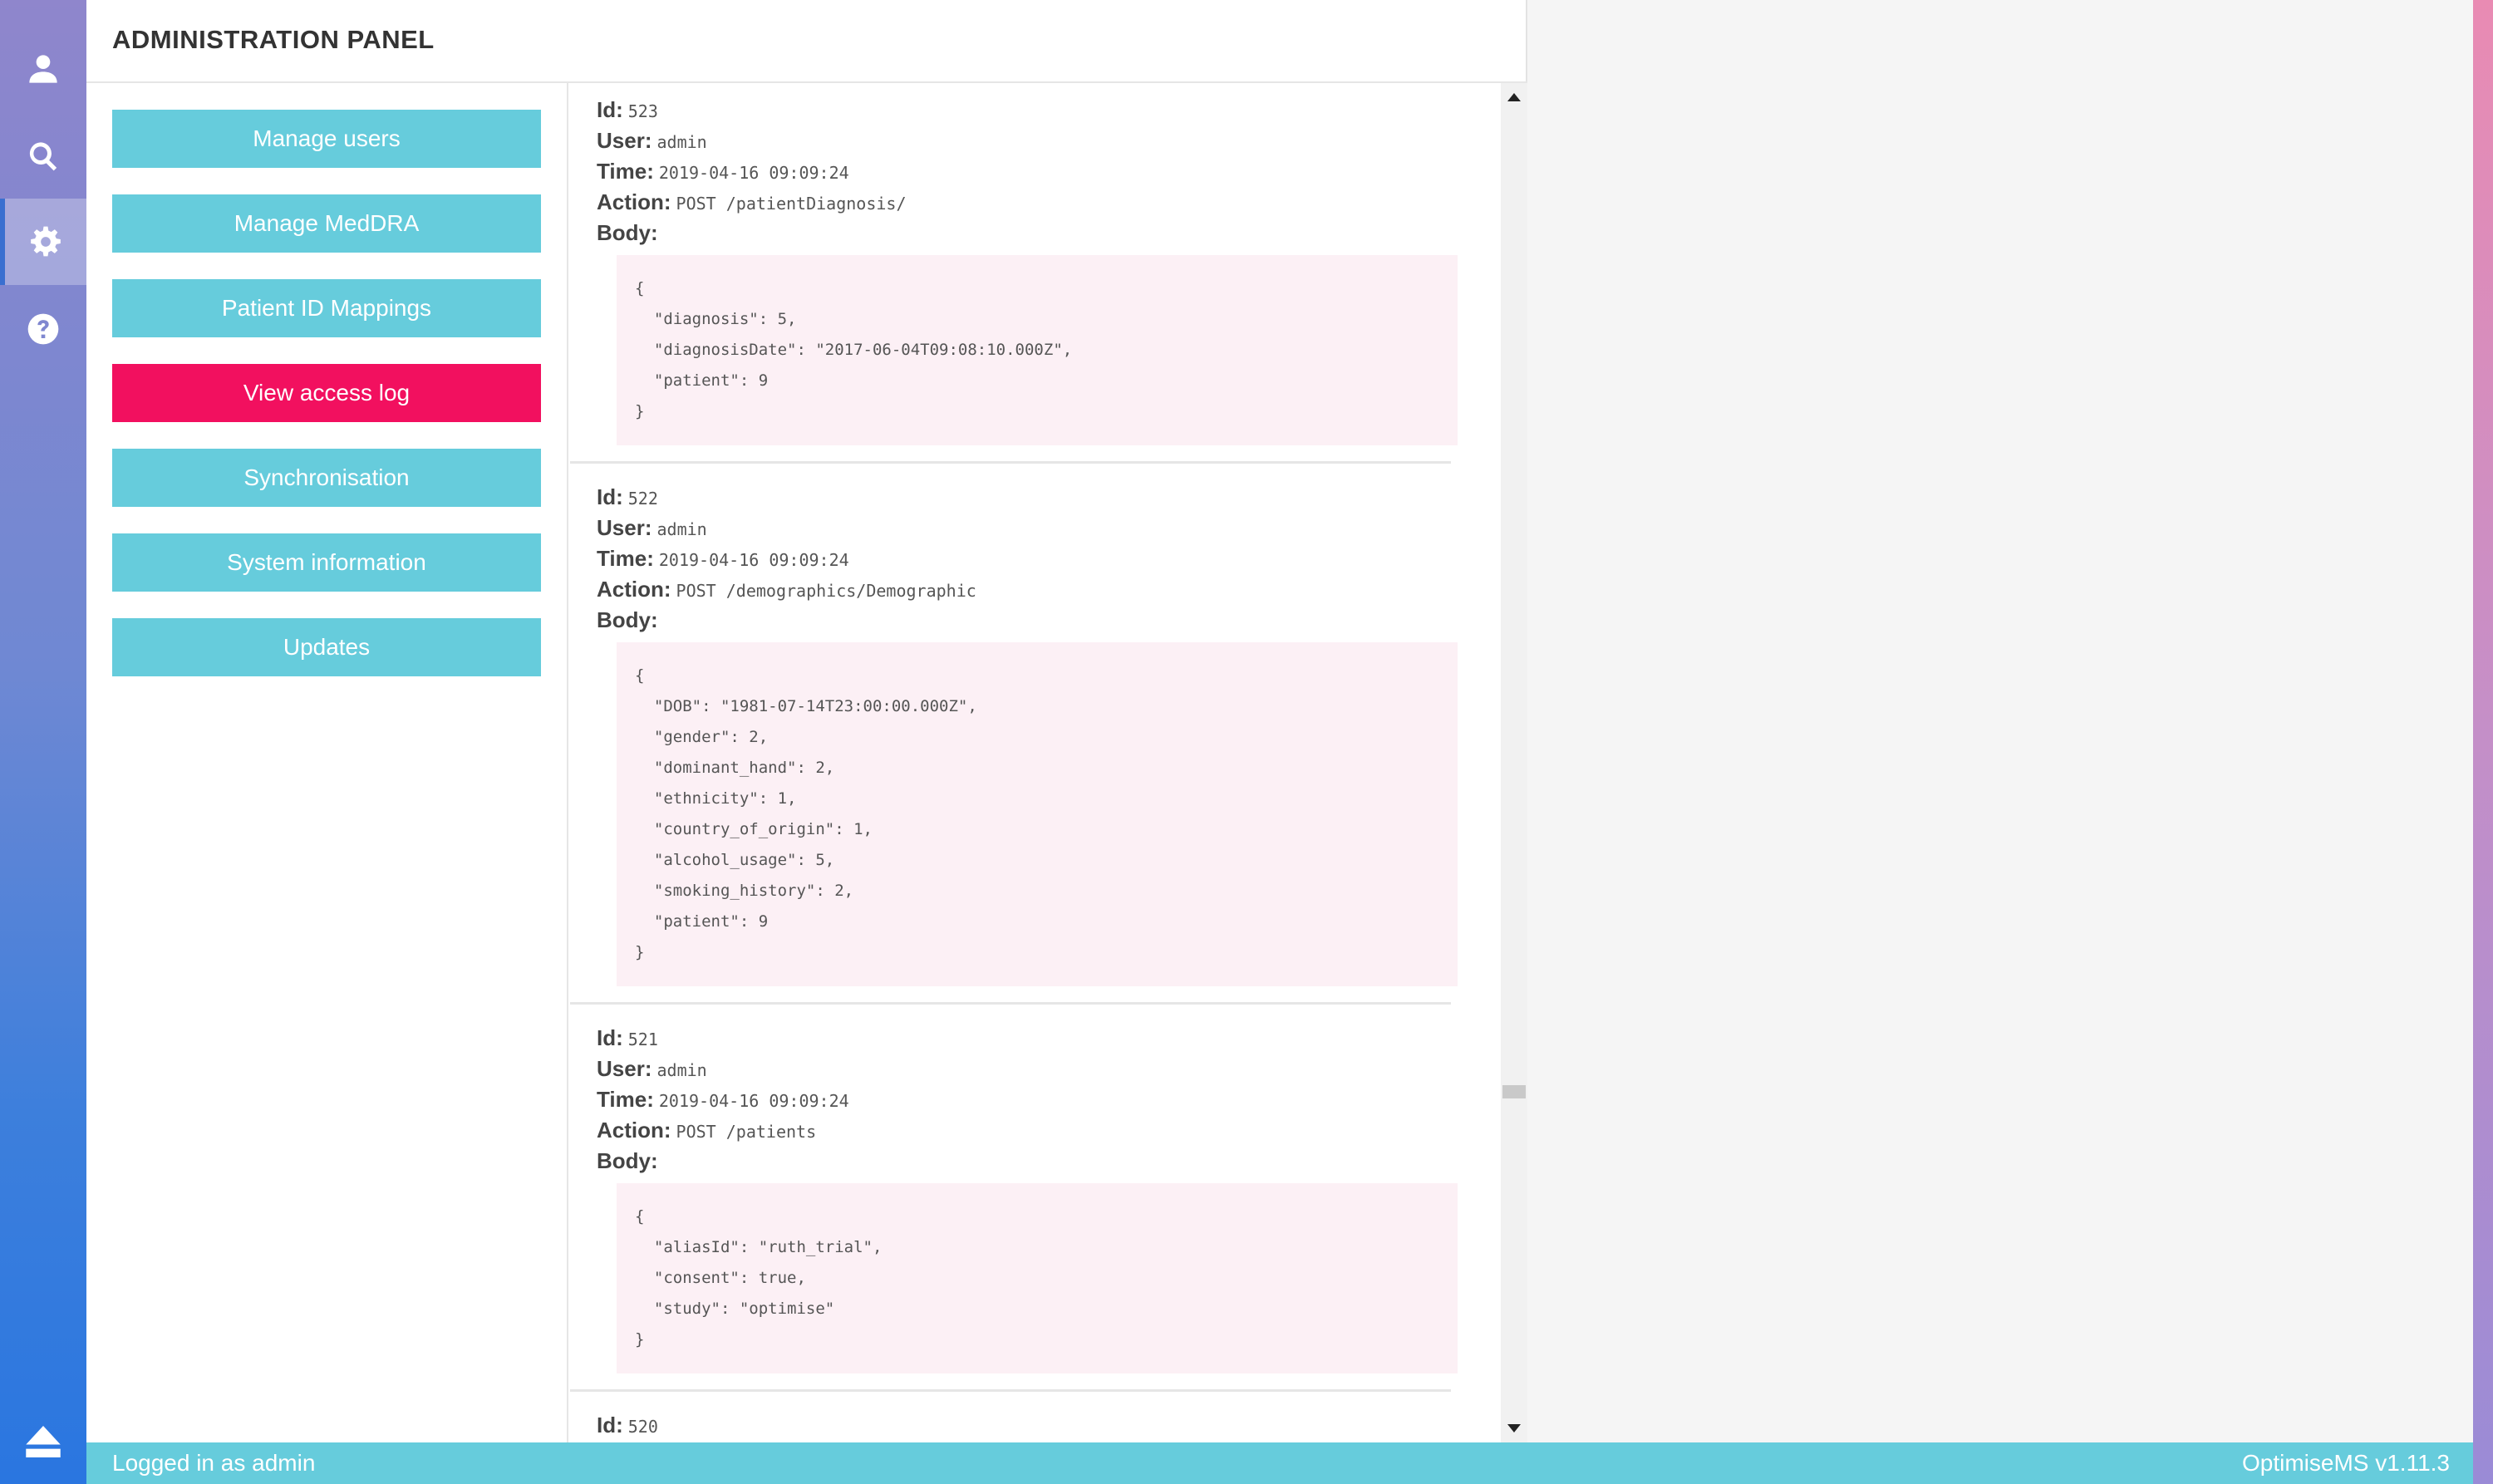 The image size is (2493, 1484). Describe the element at coordinates (735, 860) in the screenshot. I see `body-line: "alcohol_usage": 5,` at that location.